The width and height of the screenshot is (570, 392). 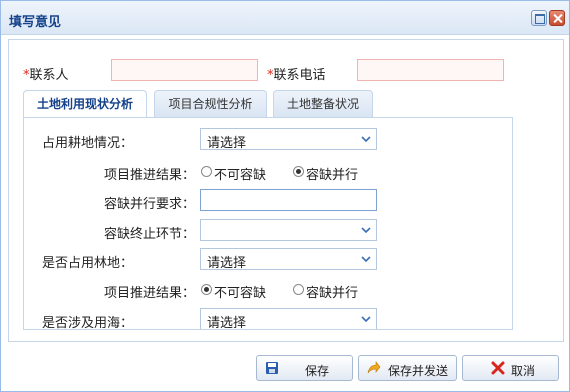 I want to click on tab-land-prep: 土地整备状况, so click(x=323, y=103).